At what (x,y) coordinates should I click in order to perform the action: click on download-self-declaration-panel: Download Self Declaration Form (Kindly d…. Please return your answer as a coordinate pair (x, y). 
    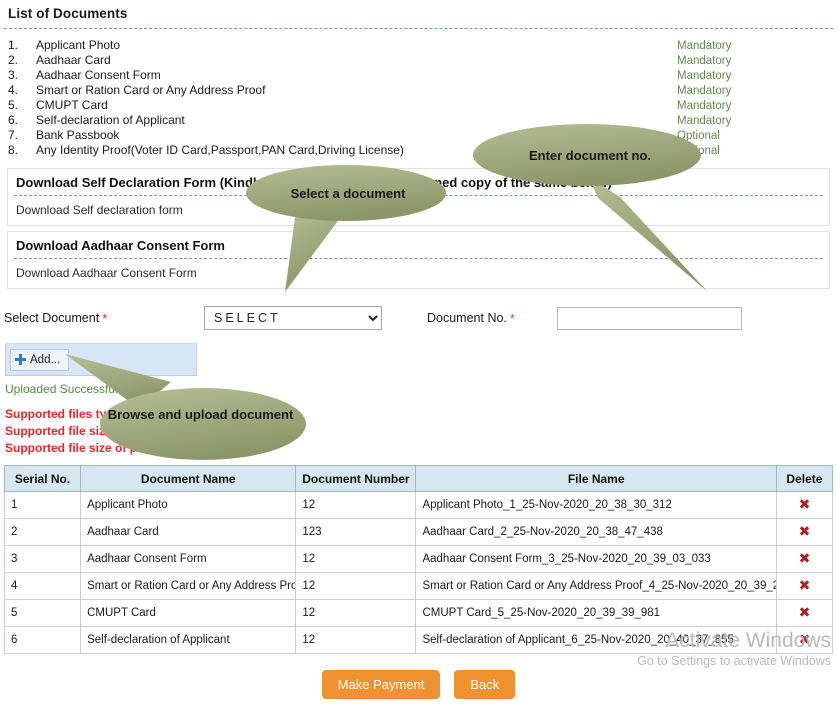
    Looking at the image, I should click on (418, 197).